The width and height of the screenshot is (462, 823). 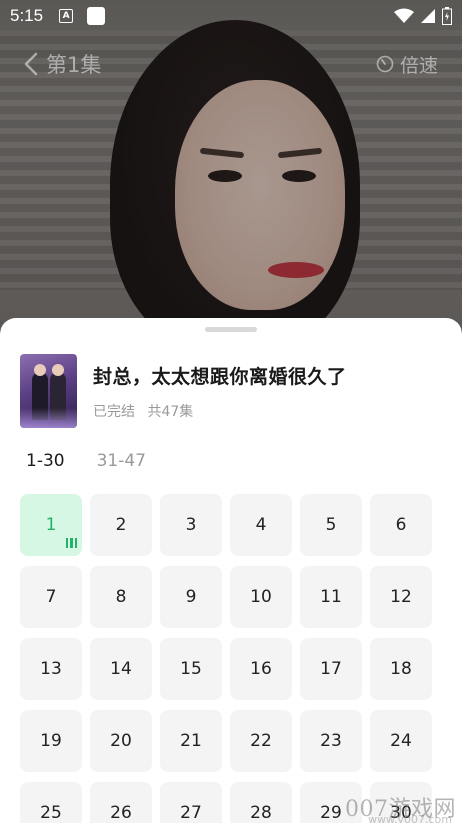 I want to click on episode-number: 8, so click(x=121, y=597).